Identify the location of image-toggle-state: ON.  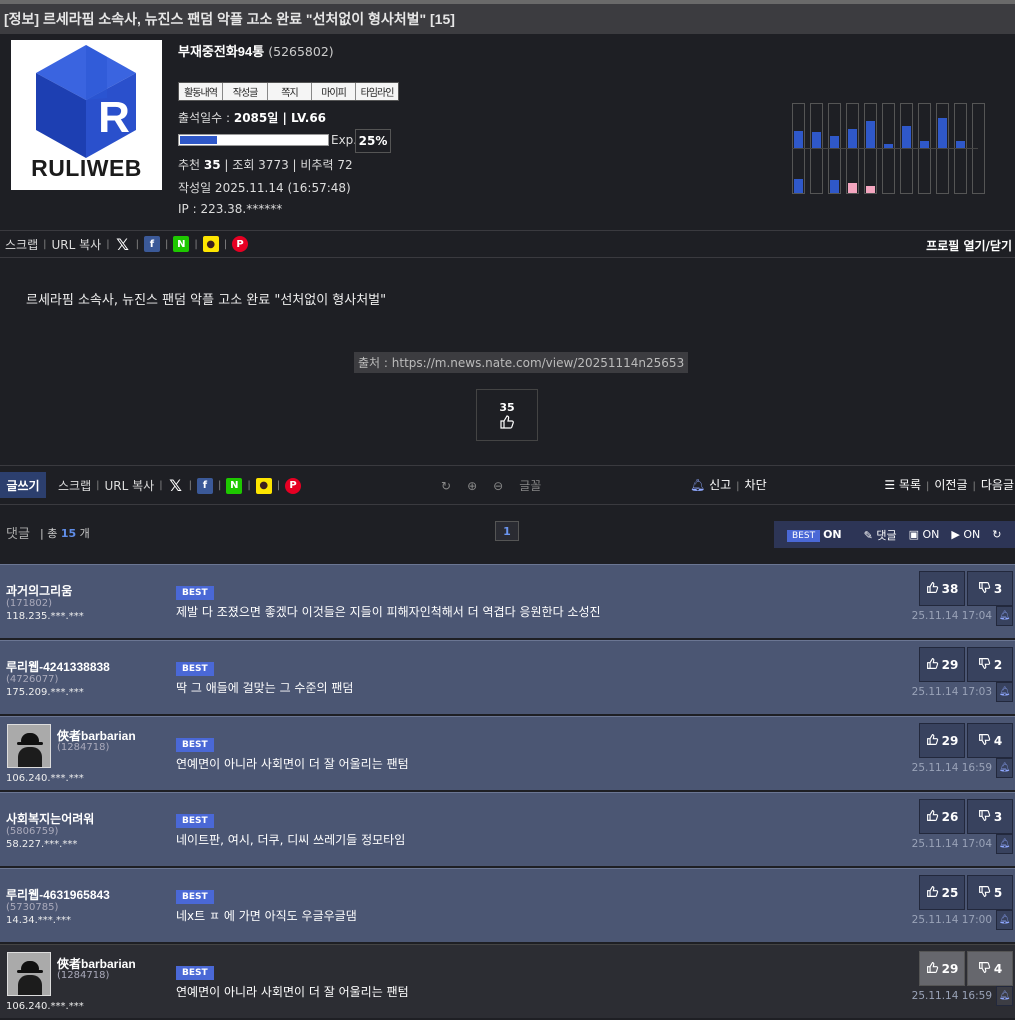
(931, 534).